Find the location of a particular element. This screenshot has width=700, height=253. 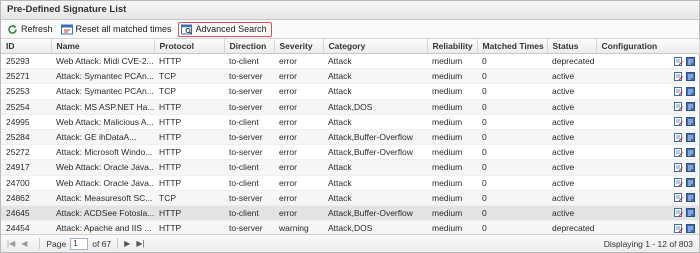

advanced-search-button: Advanced Search is located at coordinates (224, 29).